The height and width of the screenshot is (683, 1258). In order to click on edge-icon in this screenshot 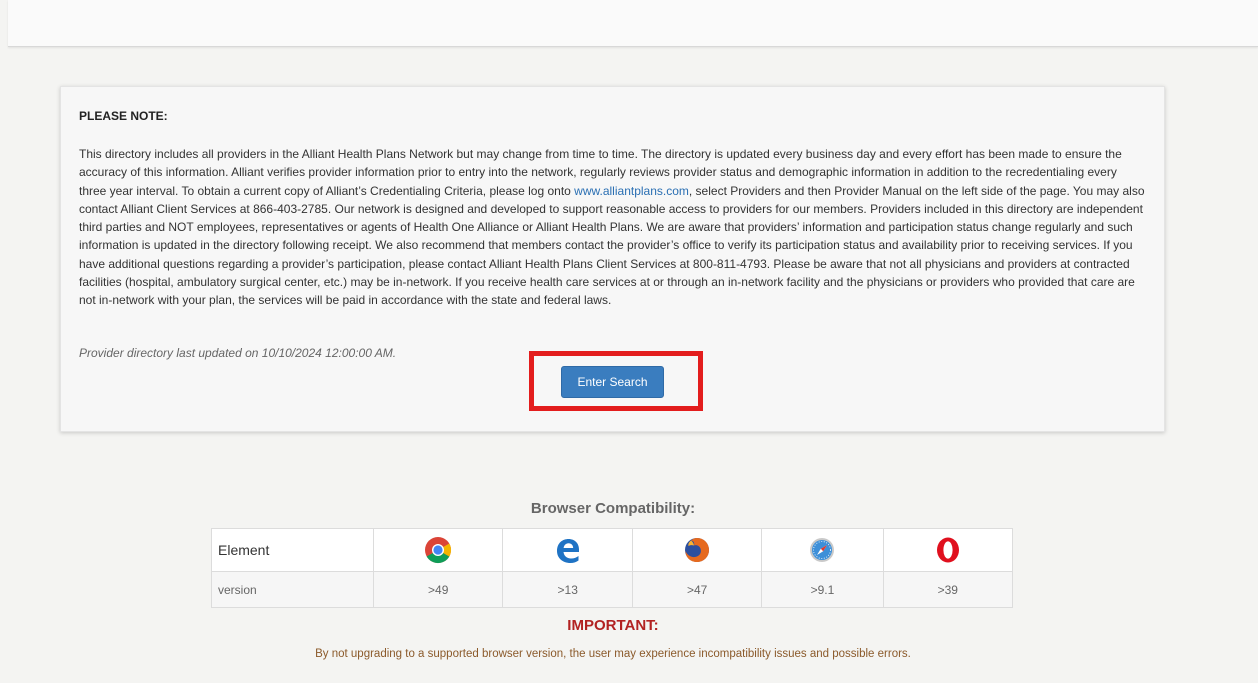, I will do `click(567, 551)`.